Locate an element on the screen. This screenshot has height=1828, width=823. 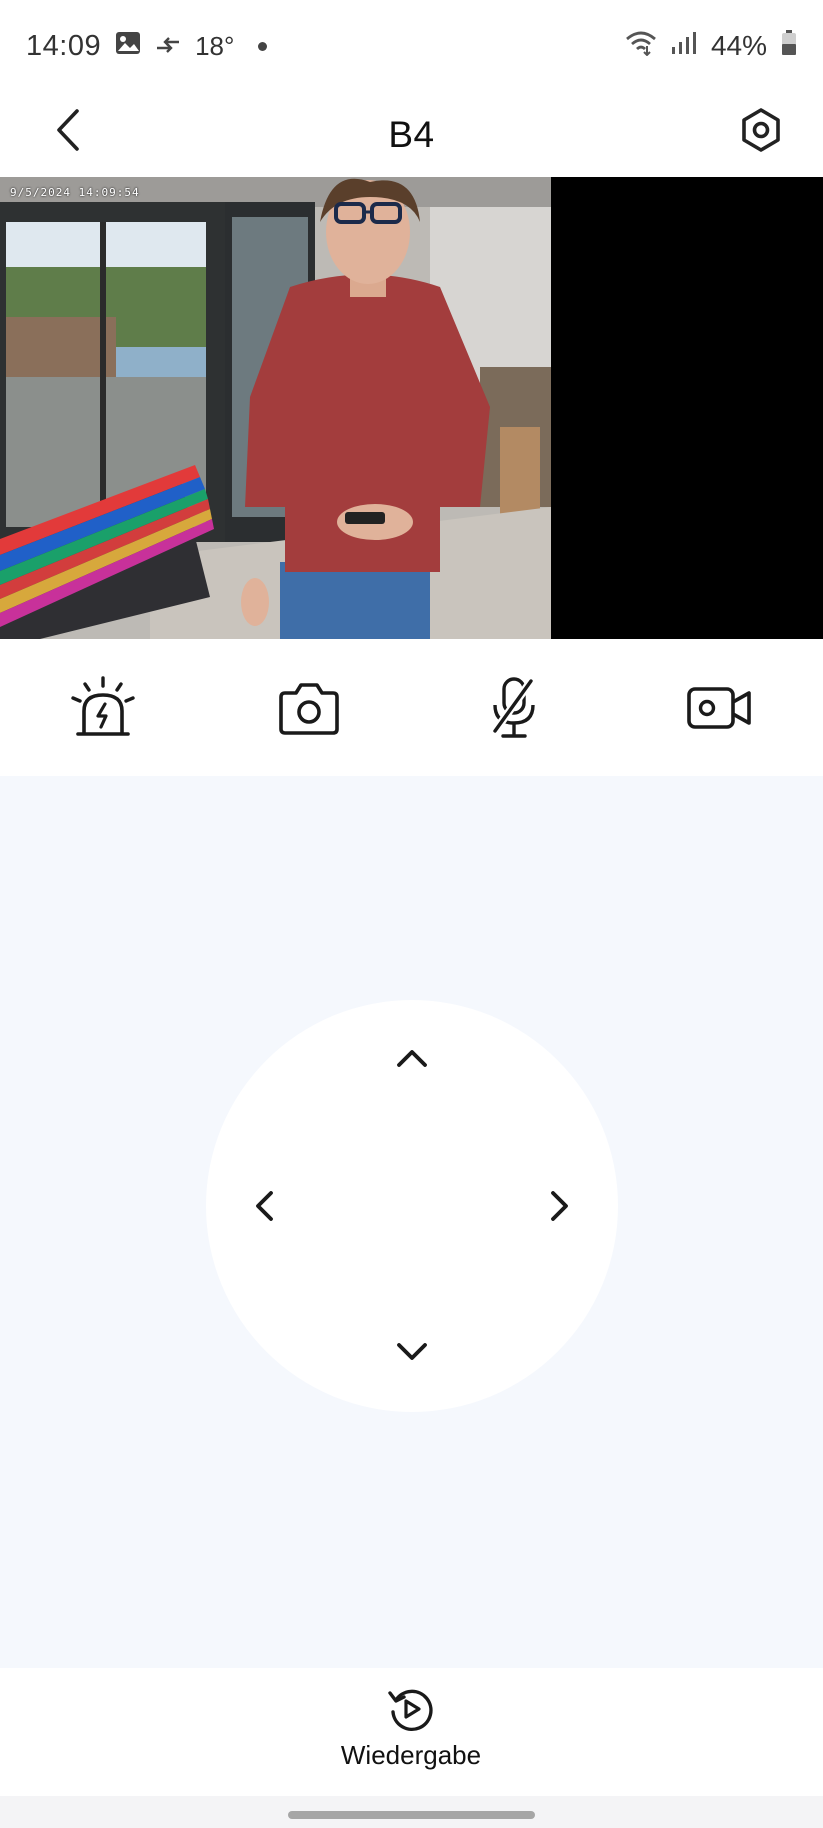
replay-icon is located at coordinates (410, 1710).